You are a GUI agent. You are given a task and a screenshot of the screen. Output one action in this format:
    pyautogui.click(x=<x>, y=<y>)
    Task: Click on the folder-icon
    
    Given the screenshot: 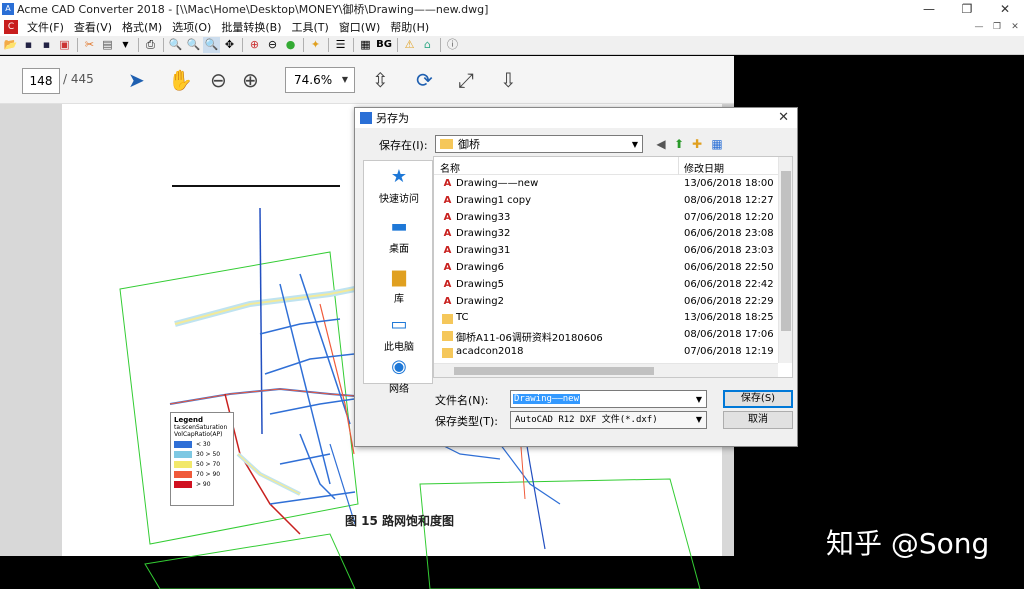 What is the action you would take?
    pyautogui.click(x=447, y=353)
    